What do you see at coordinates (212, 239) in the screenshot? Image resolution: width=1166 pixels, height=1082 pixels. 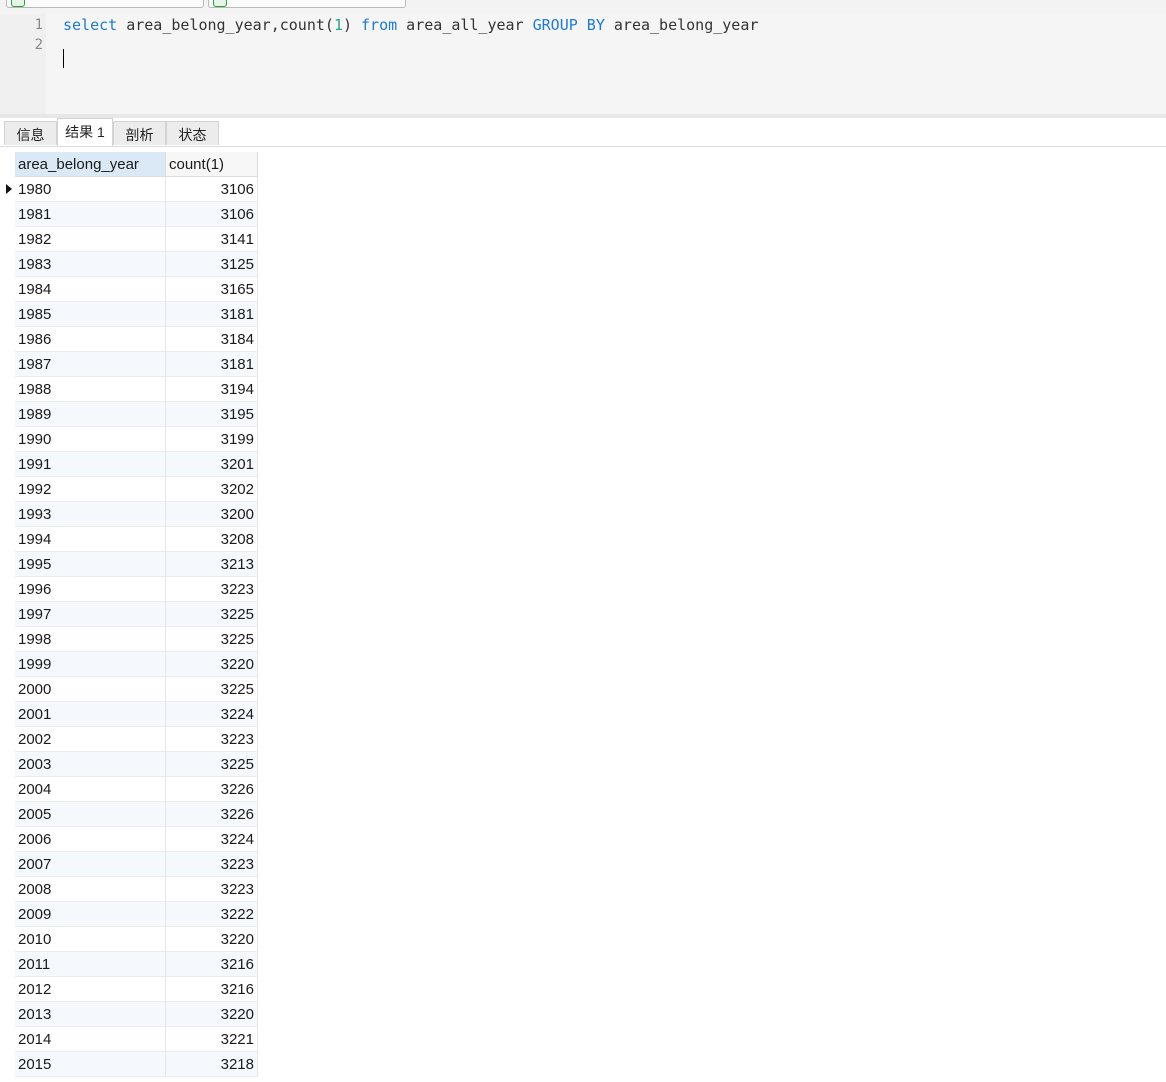 I see `cell-count: 3141` at bounding box center [212, 239].